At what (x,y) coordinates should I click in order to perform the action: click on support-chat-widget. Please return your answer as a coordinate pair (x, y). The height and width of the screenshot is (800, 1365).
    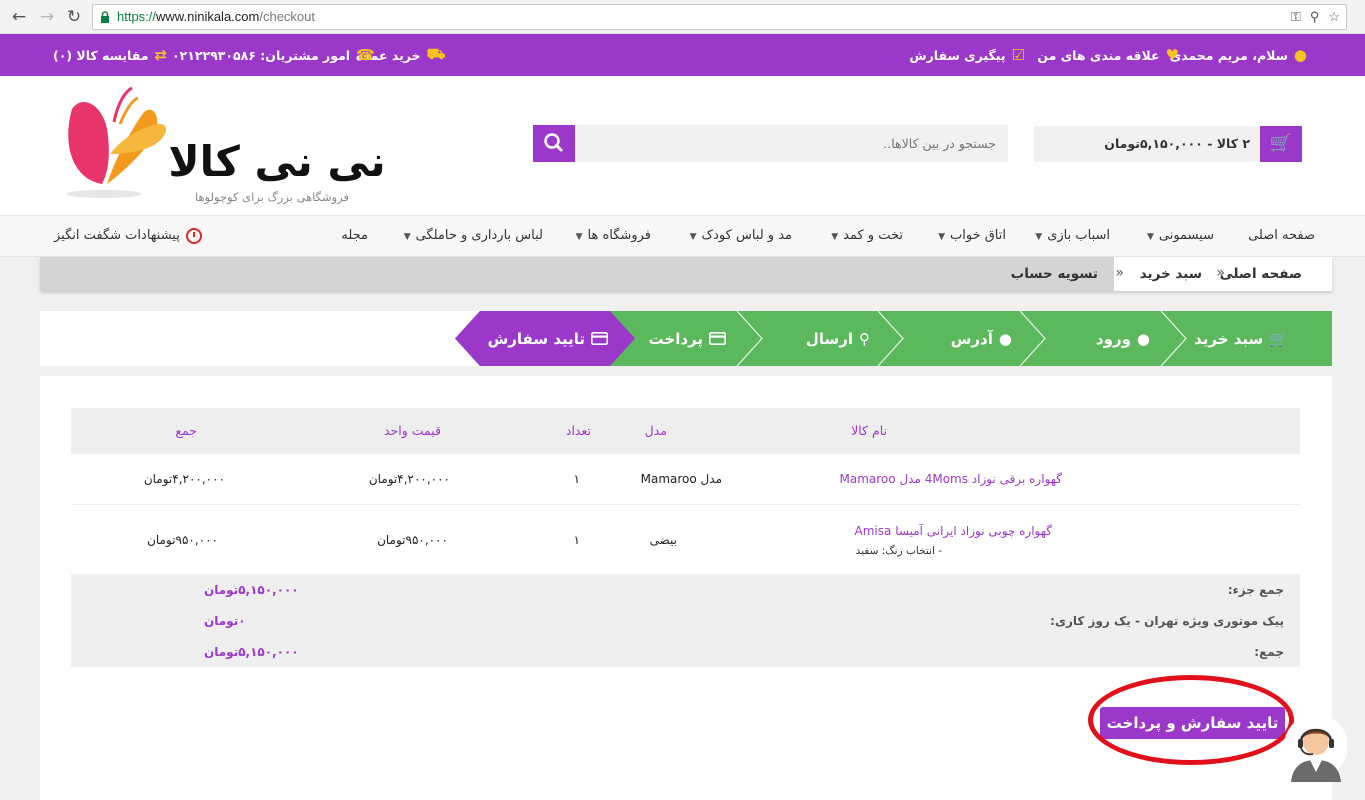
    Looking at the image, I should click on (1314, 746).